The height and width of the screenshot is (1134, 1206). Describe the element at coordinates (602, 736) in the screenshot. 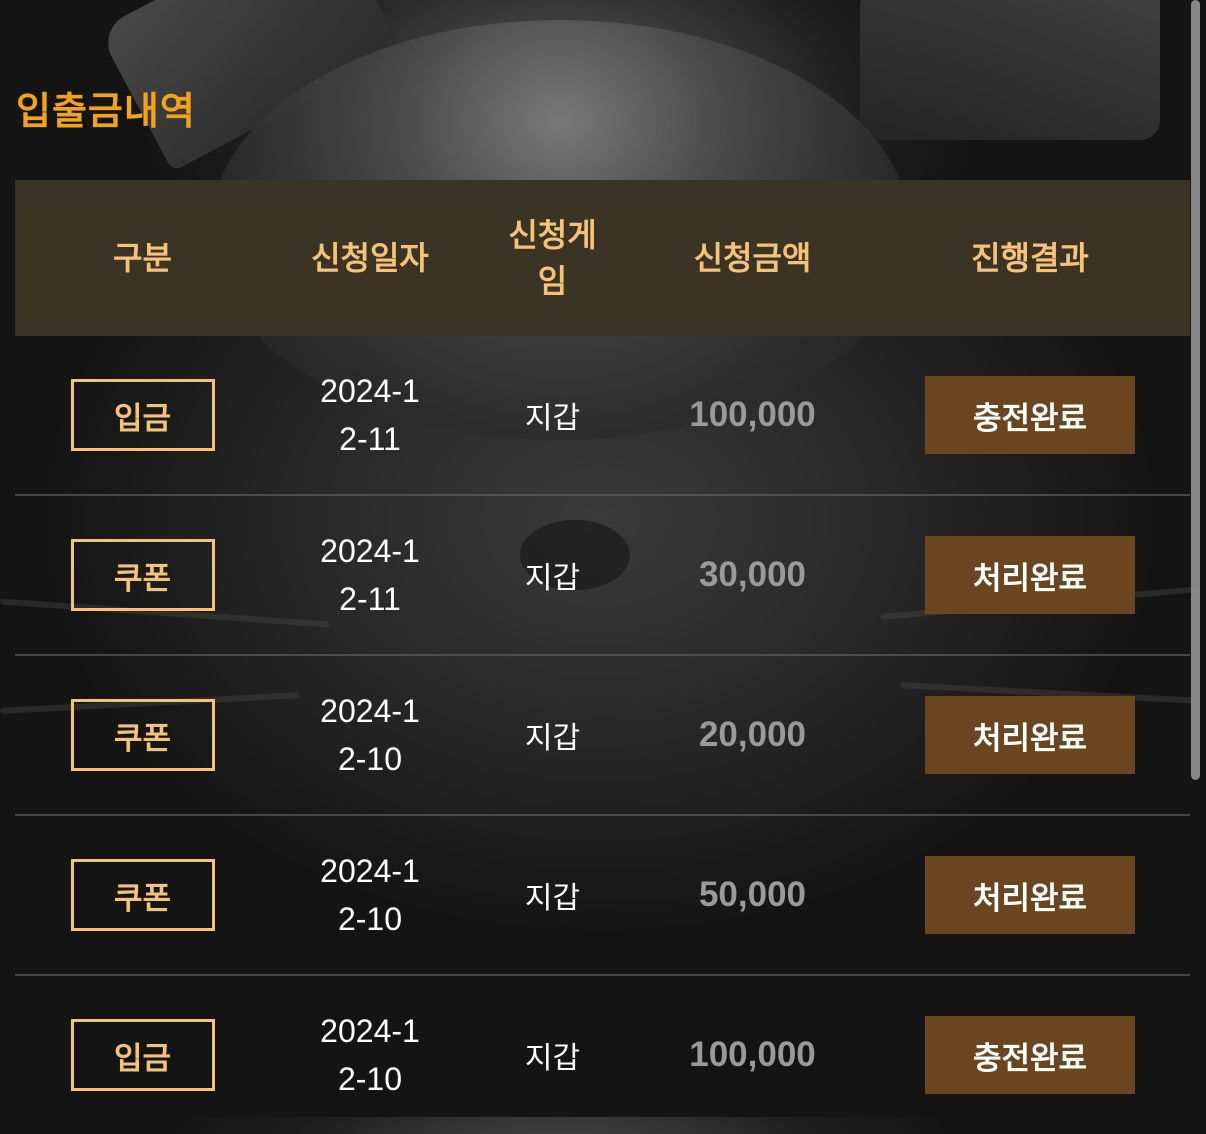

I see `table-row: 쿠폰 2024-12-10 지갑 20,000 처리완료` at that location.